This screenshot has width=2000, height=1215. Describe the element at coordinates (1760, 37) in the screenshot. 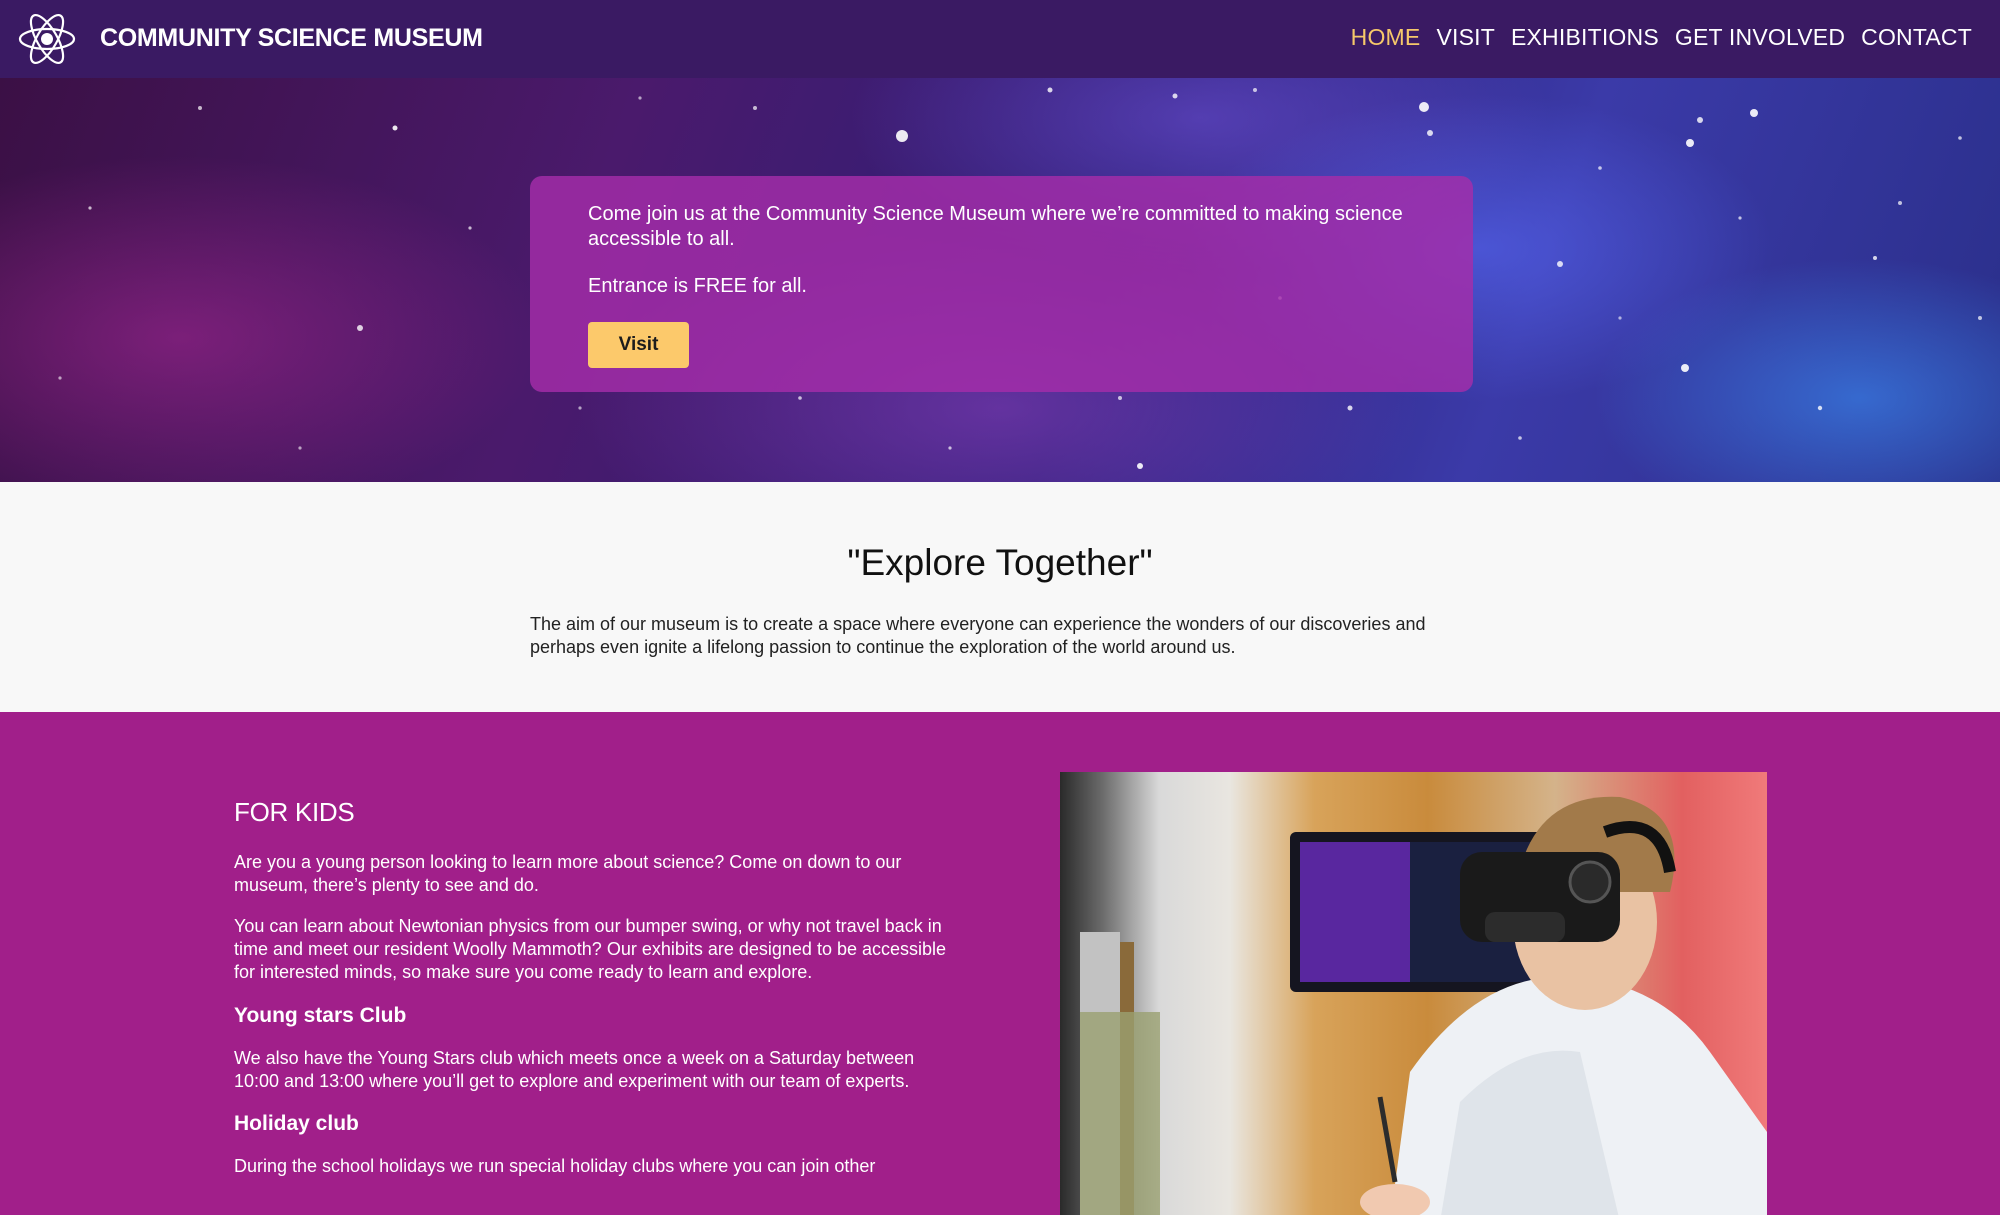

I see `nav-get-involved: GET INVOLVED` at that location.